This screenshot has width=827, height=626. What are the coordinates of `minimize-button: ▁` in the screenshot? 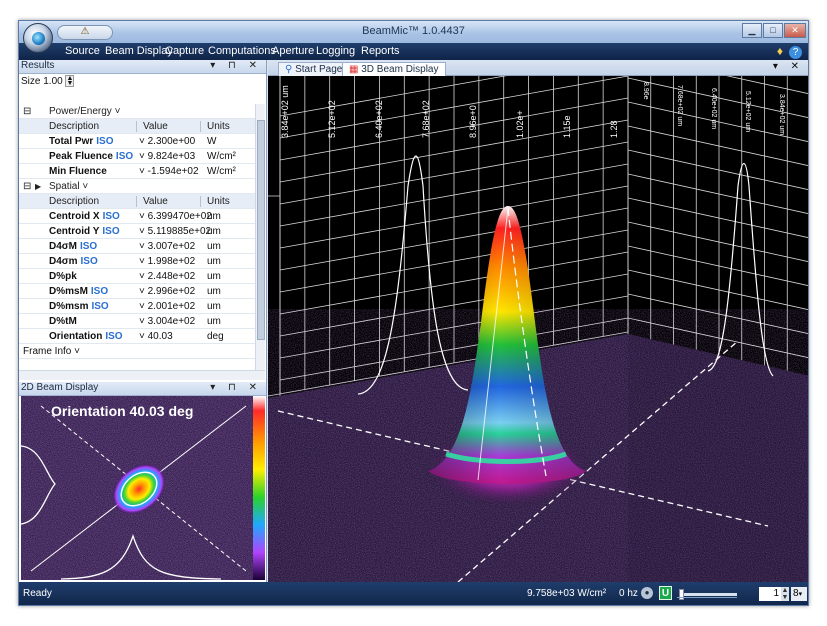 It's located at (752, 30).